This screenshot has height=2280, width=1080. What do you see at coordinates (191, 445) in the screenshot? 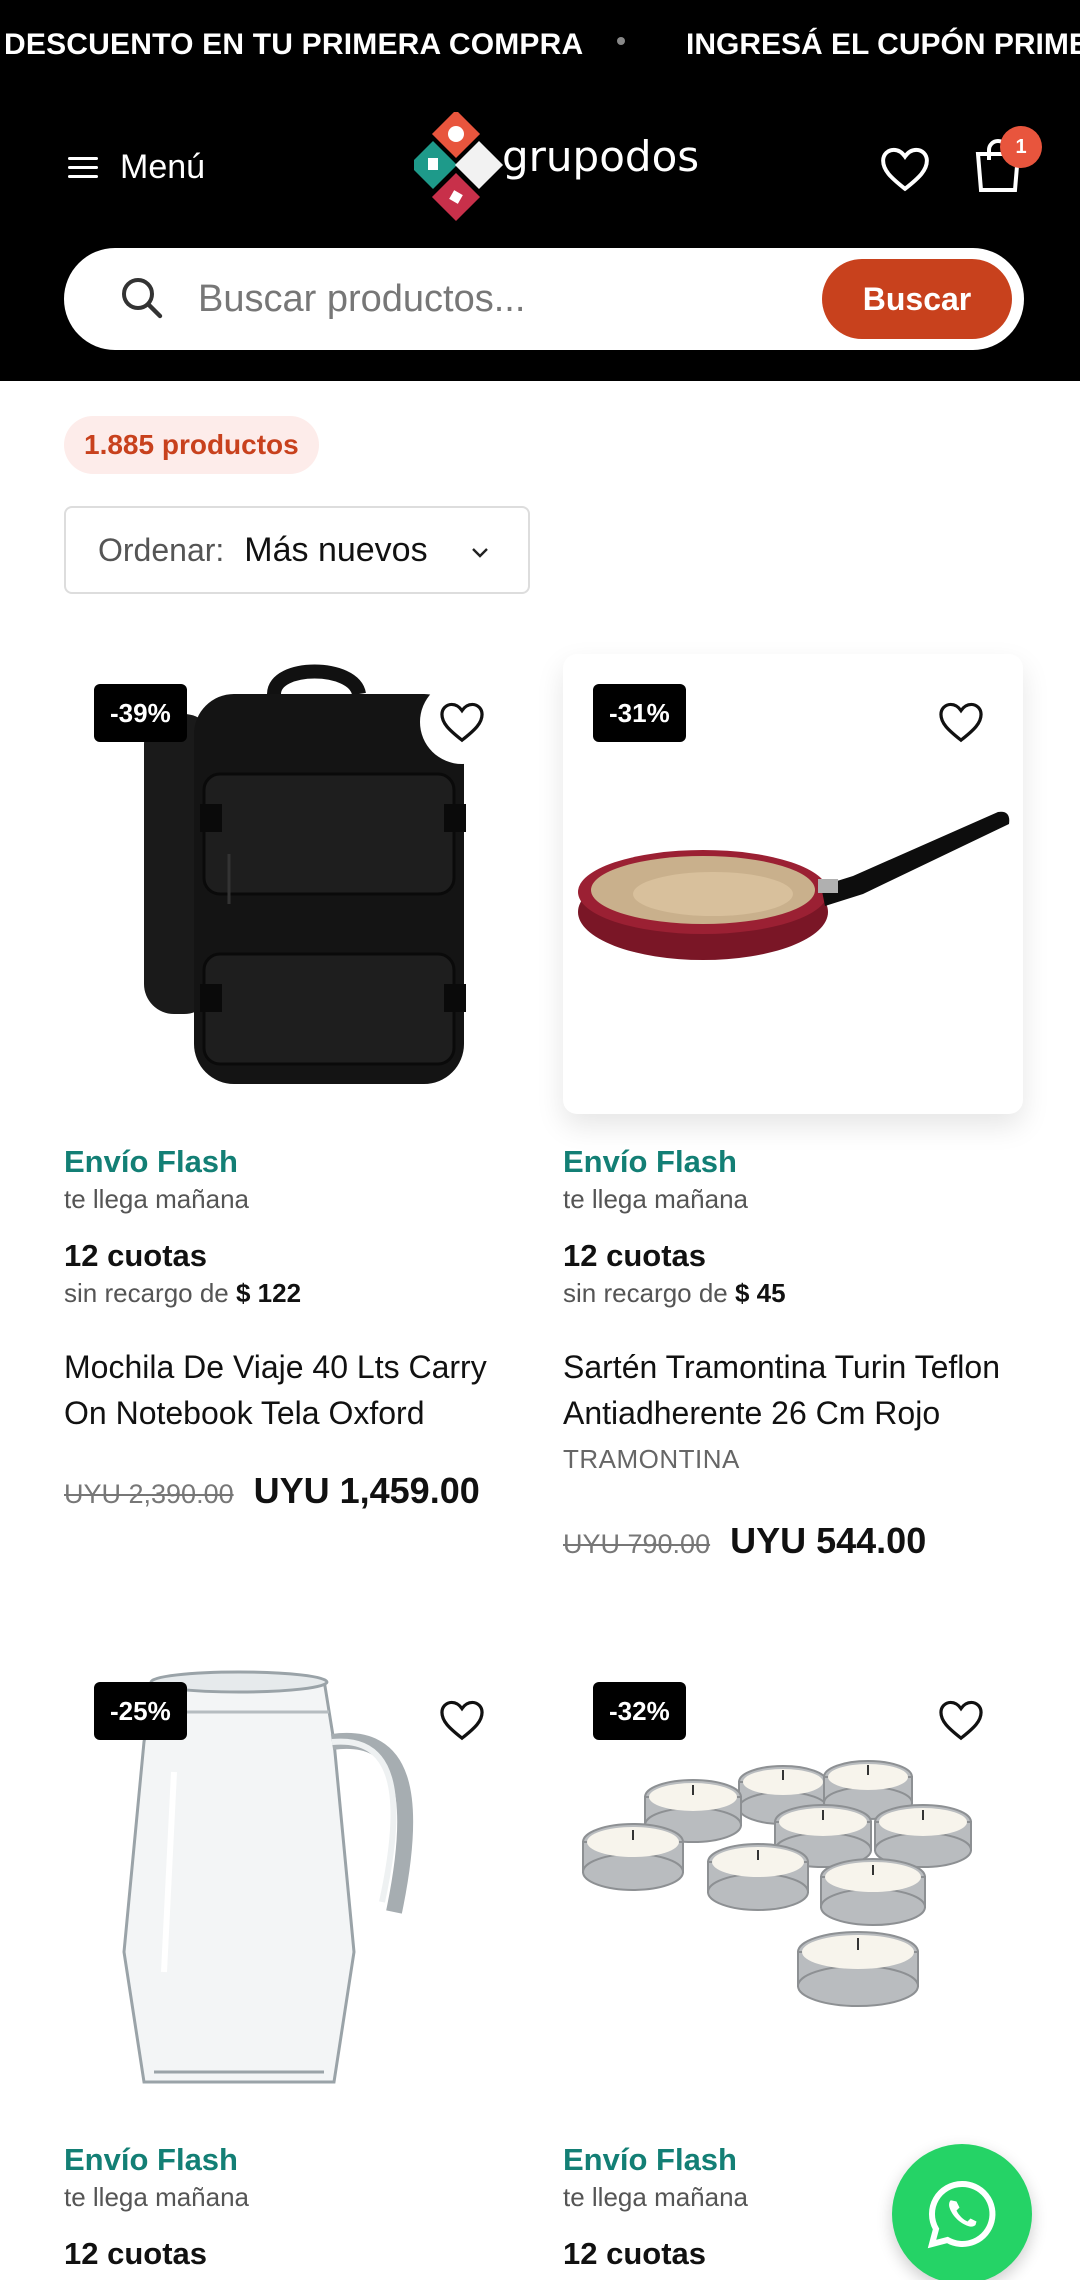
I see `product-count-badge: 1.885 productos` at bounding box center [191, 445].